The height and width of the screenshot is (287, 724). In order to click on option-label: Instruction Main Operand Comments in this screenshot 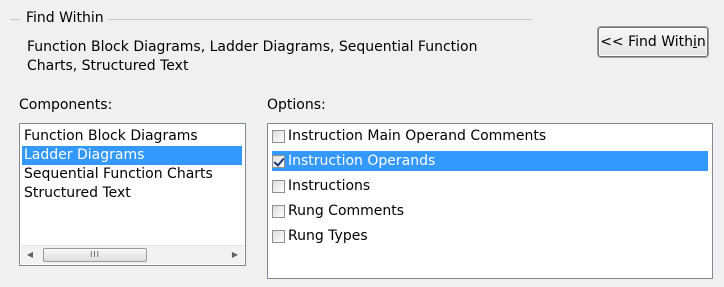, I will do `click(417, 136)`.